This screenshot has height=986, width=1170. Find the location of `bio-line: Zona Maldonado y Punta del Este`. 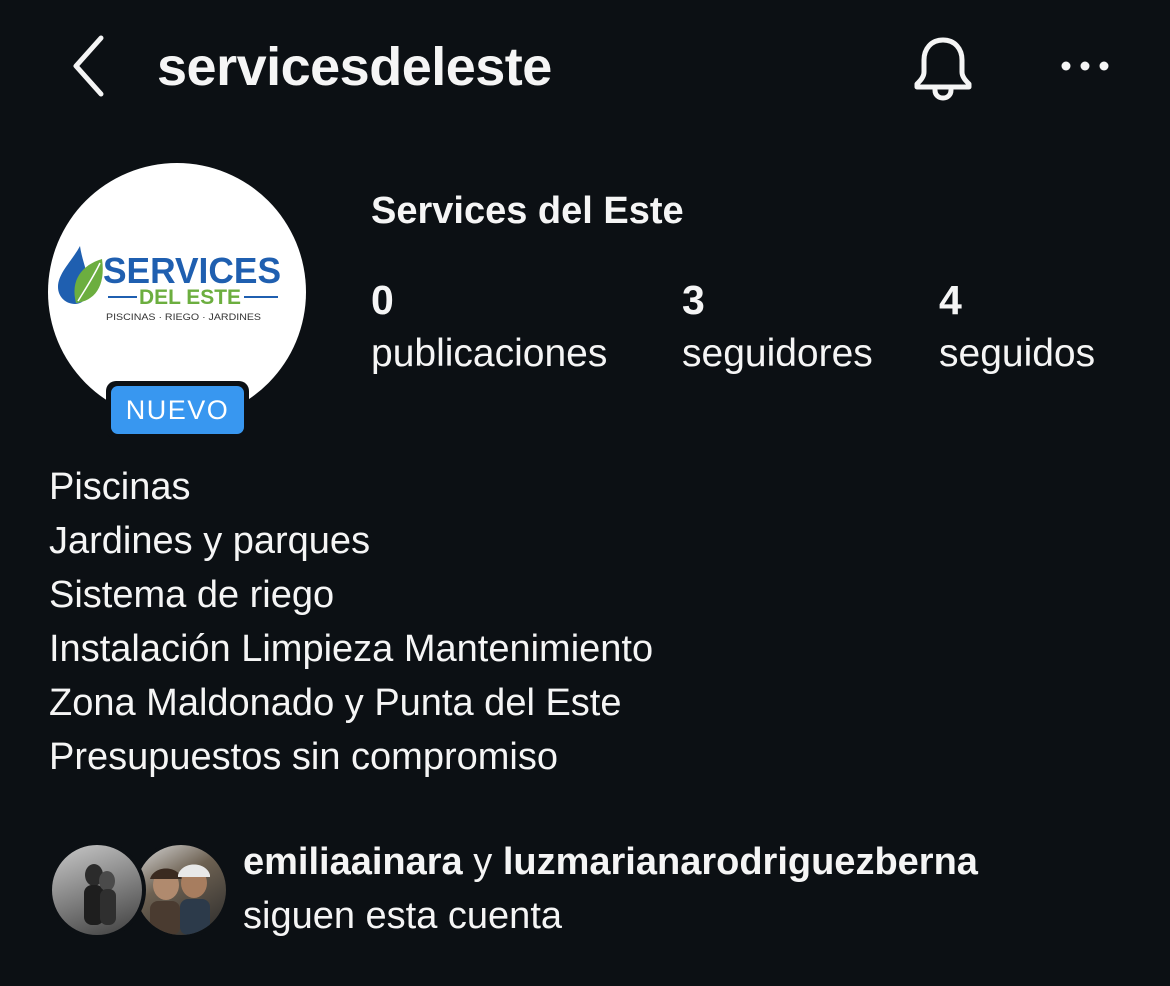

bio-line: Zona Maldonado y Punta del Este is located at coordinates (335, 703).